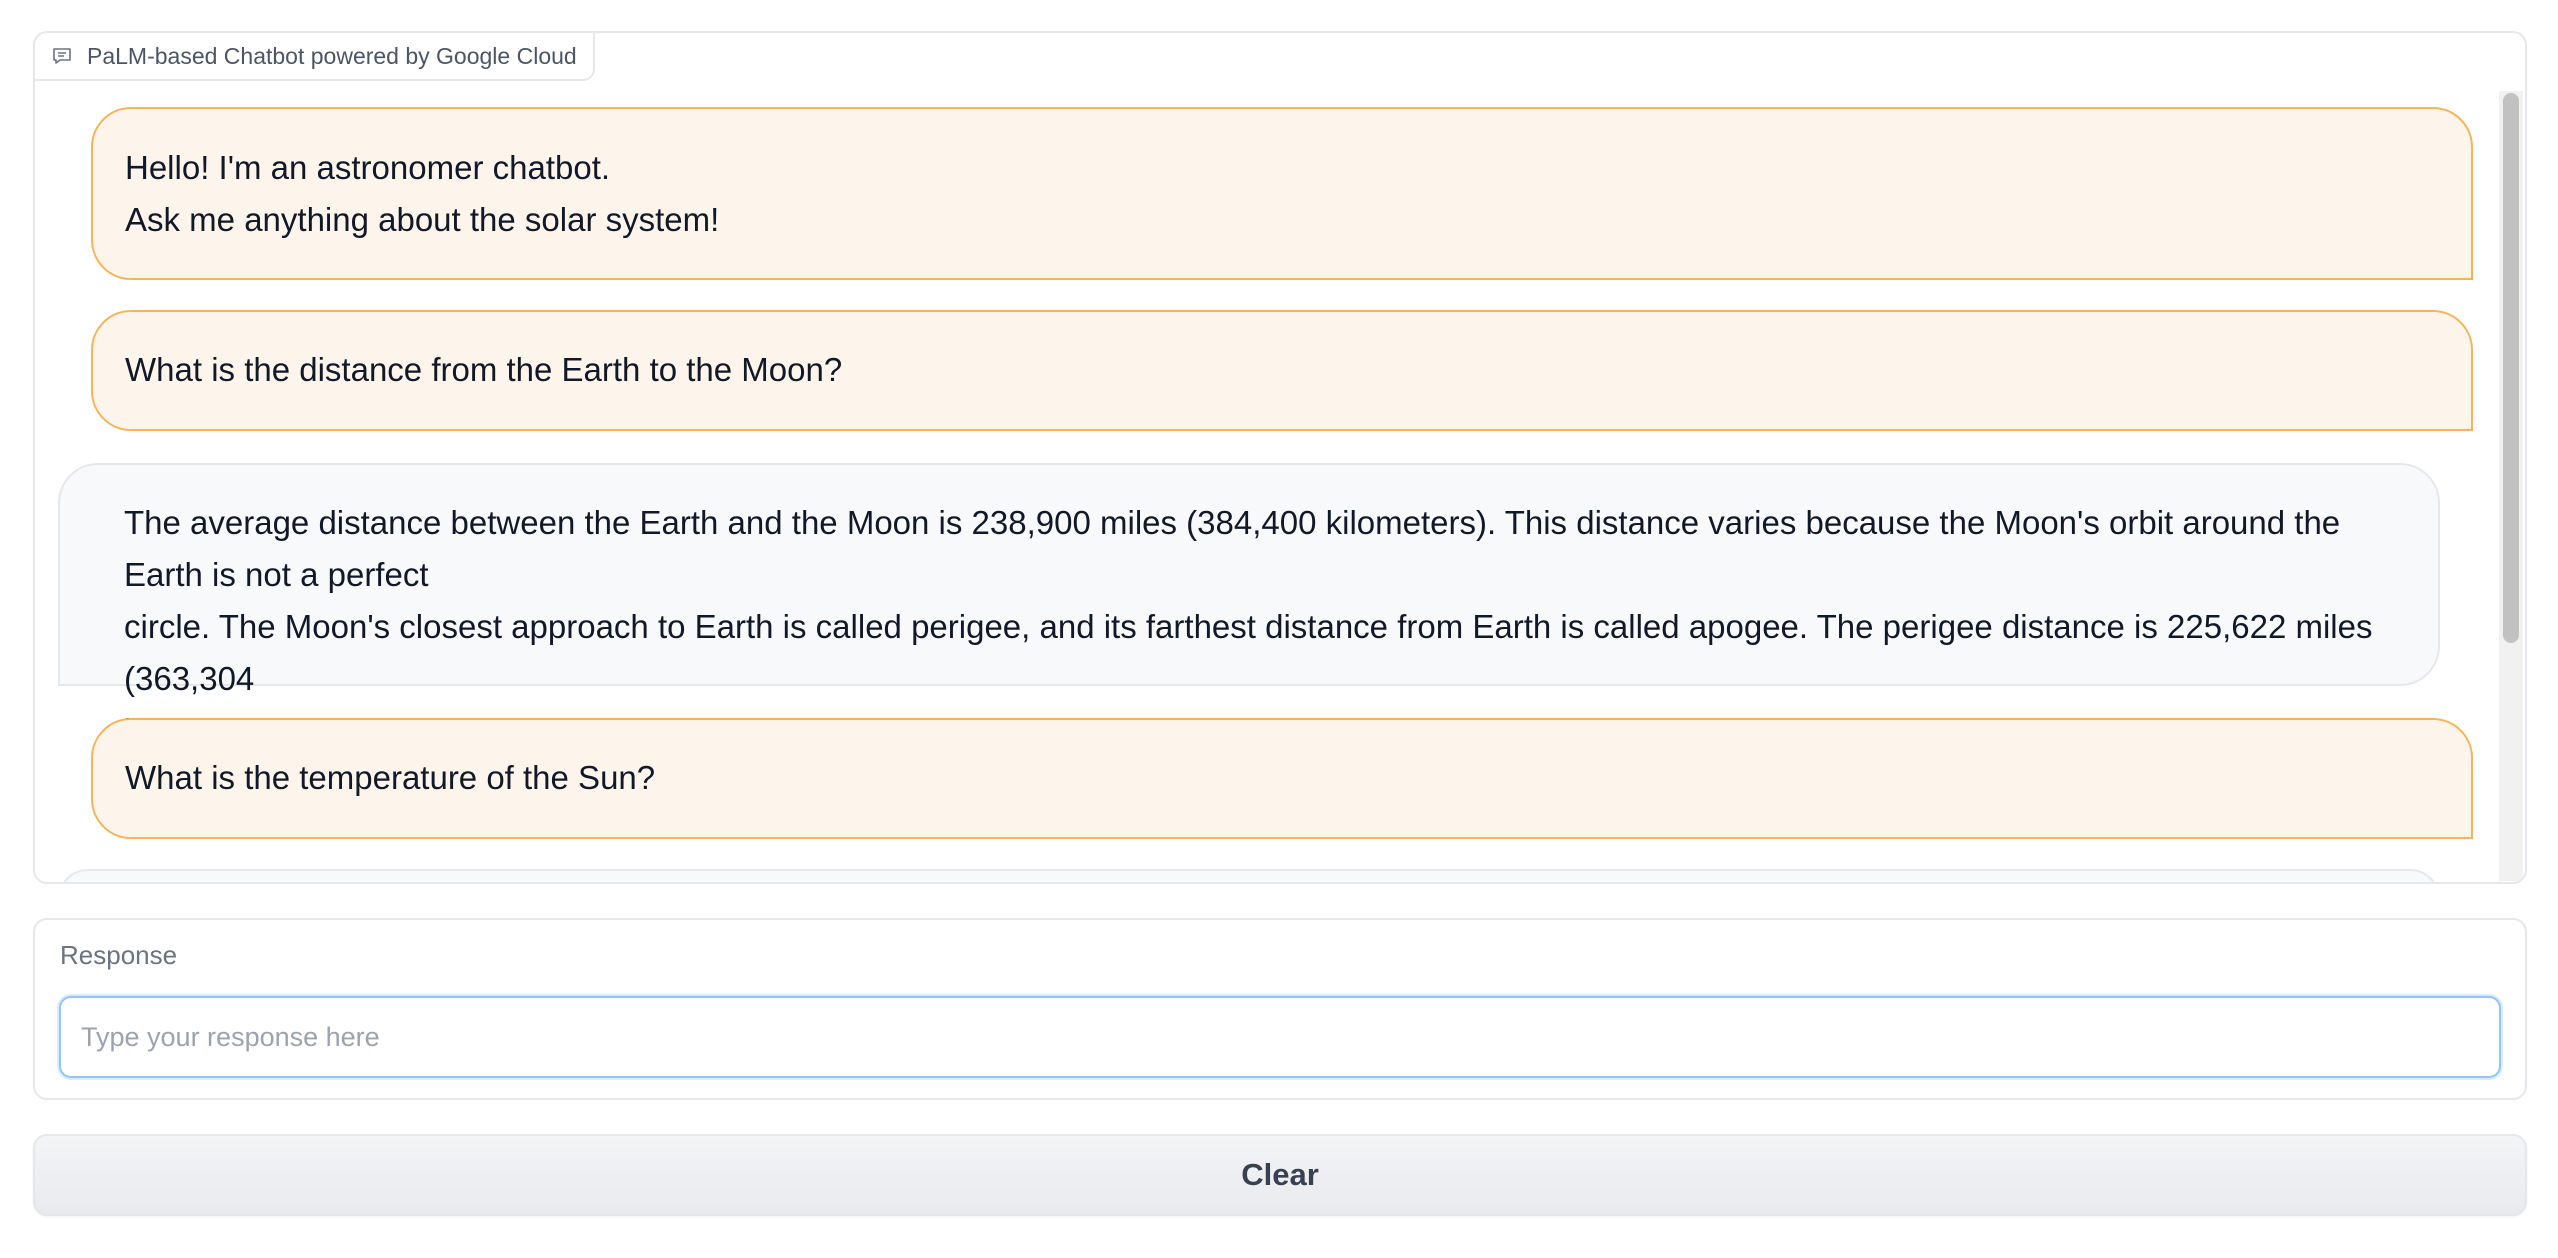 Image resolution: width=2558 pixels, height=1258 pixels. What do you see at coordinates (62, 56) in the screenshot?
I see `chat-bubble-icon` at bounding box center [62, 56].